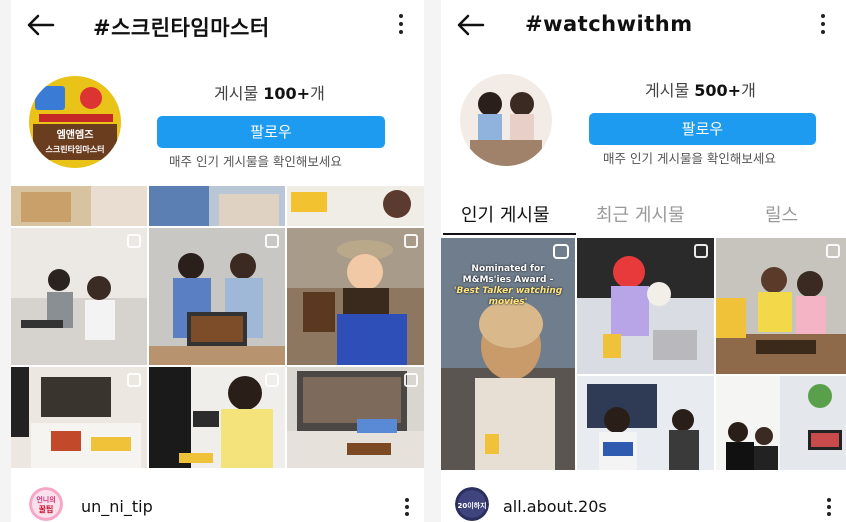  What do you see at coordinates (508, 302) in the screenshot?
I see `reel-caption-line4: movies'` at bounding box center [508, 302].